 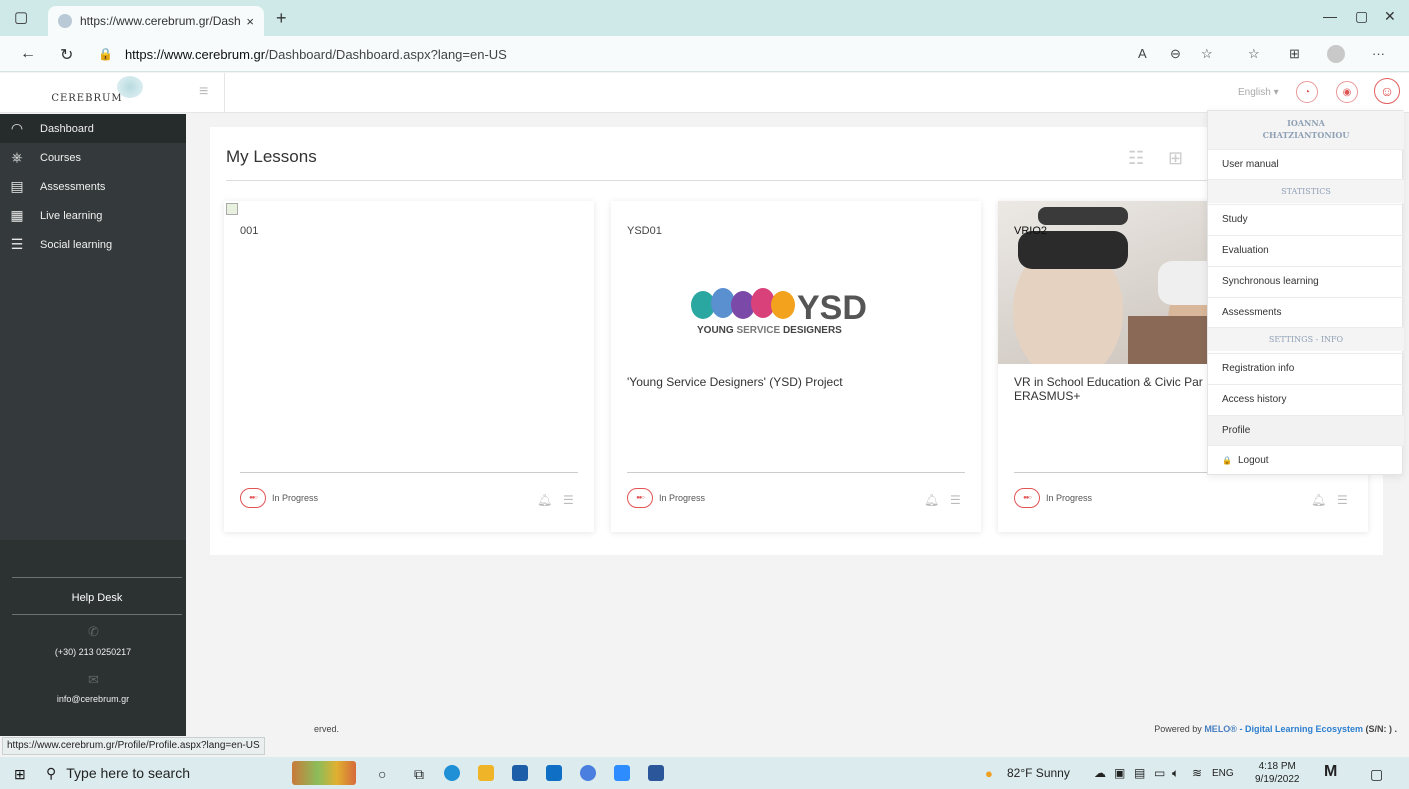 I want to click on menu-item-study: Study, so click(x=1306, y=219).